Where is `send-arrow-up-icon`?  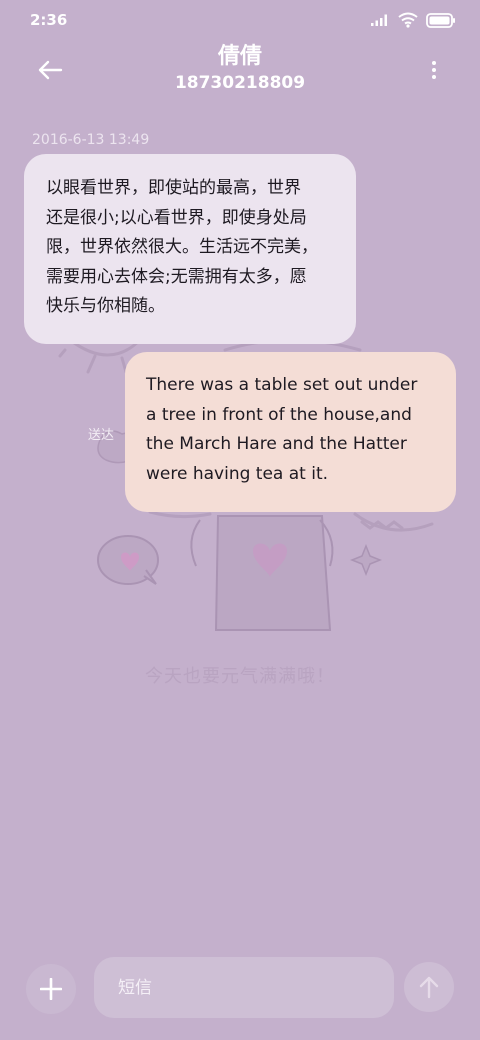 send-arrow-up-icon is located at coordinates (429, 987).